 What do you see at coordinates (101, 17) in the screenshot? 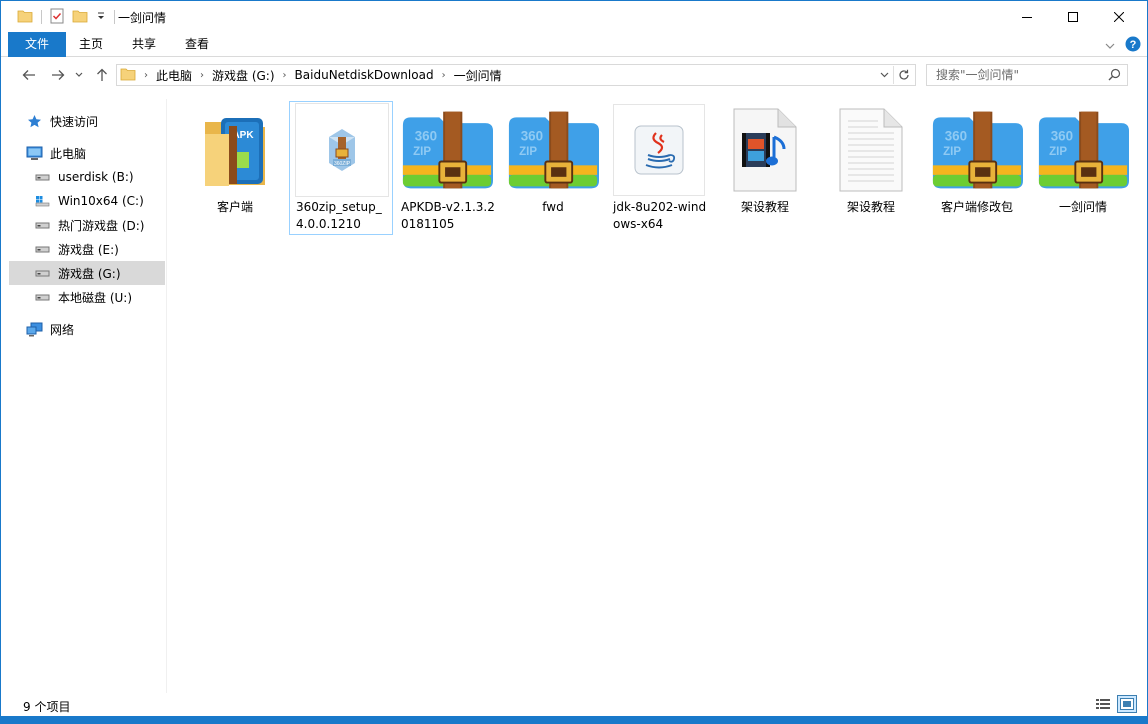
I see `customize-qat-icon` at bounding box center [101, 17].